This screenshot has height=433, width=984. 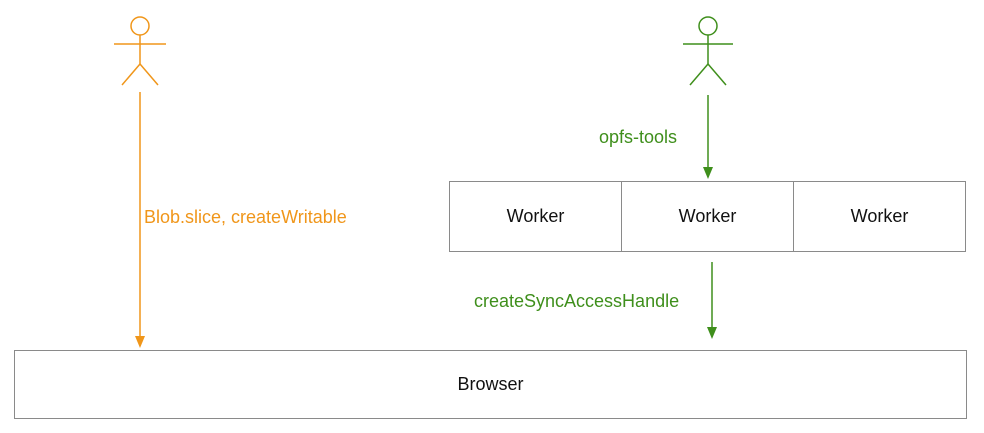 I want to click on actor-right-leg-r, so click(x=717, y=74).